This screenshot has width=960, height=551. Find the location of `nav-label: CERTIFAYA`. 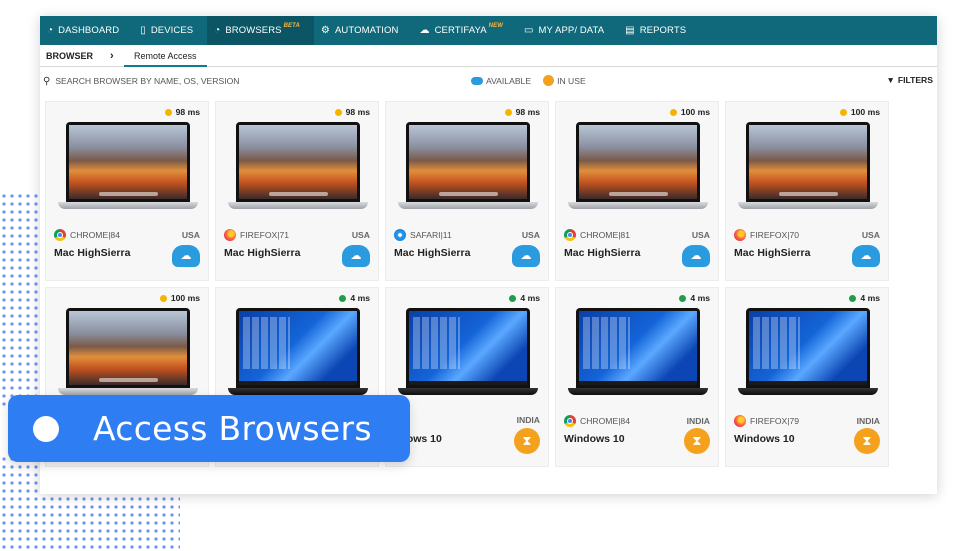

nav-label: CERTIFAYA is located at coordinates (460, 30).